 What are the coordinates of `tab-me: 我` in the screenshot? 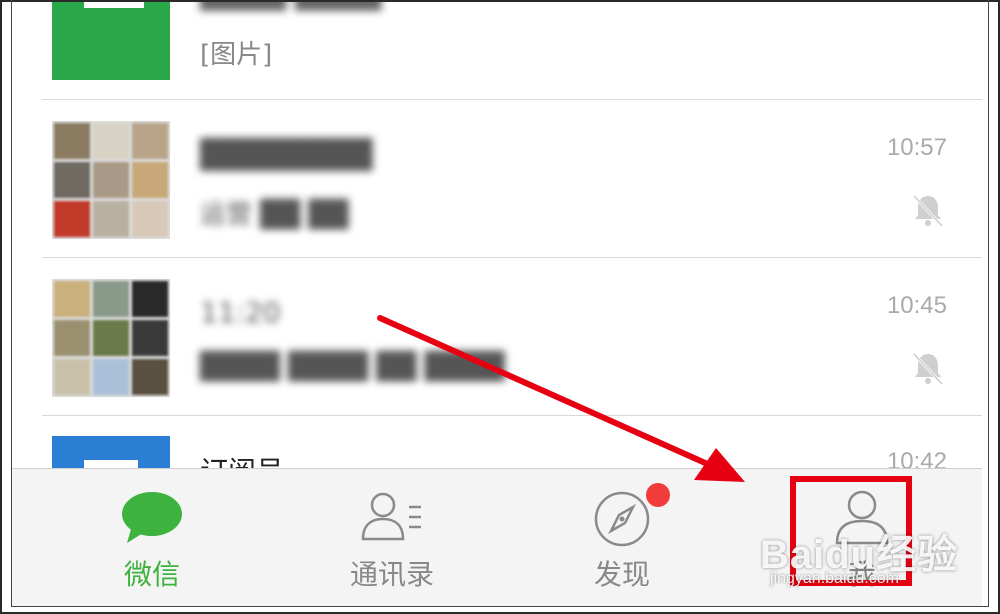 It's located at (862, 538).